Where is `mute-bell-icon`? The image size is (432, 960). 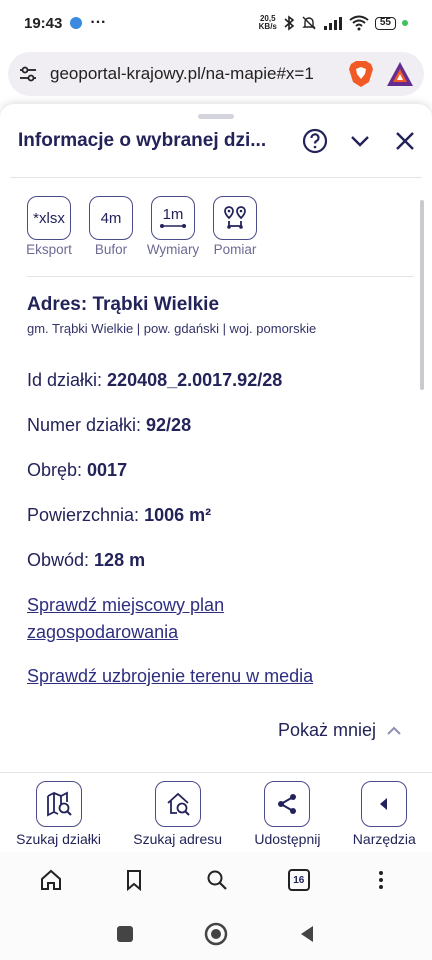 mute-bell-icon is located at coordinates (309, 23).